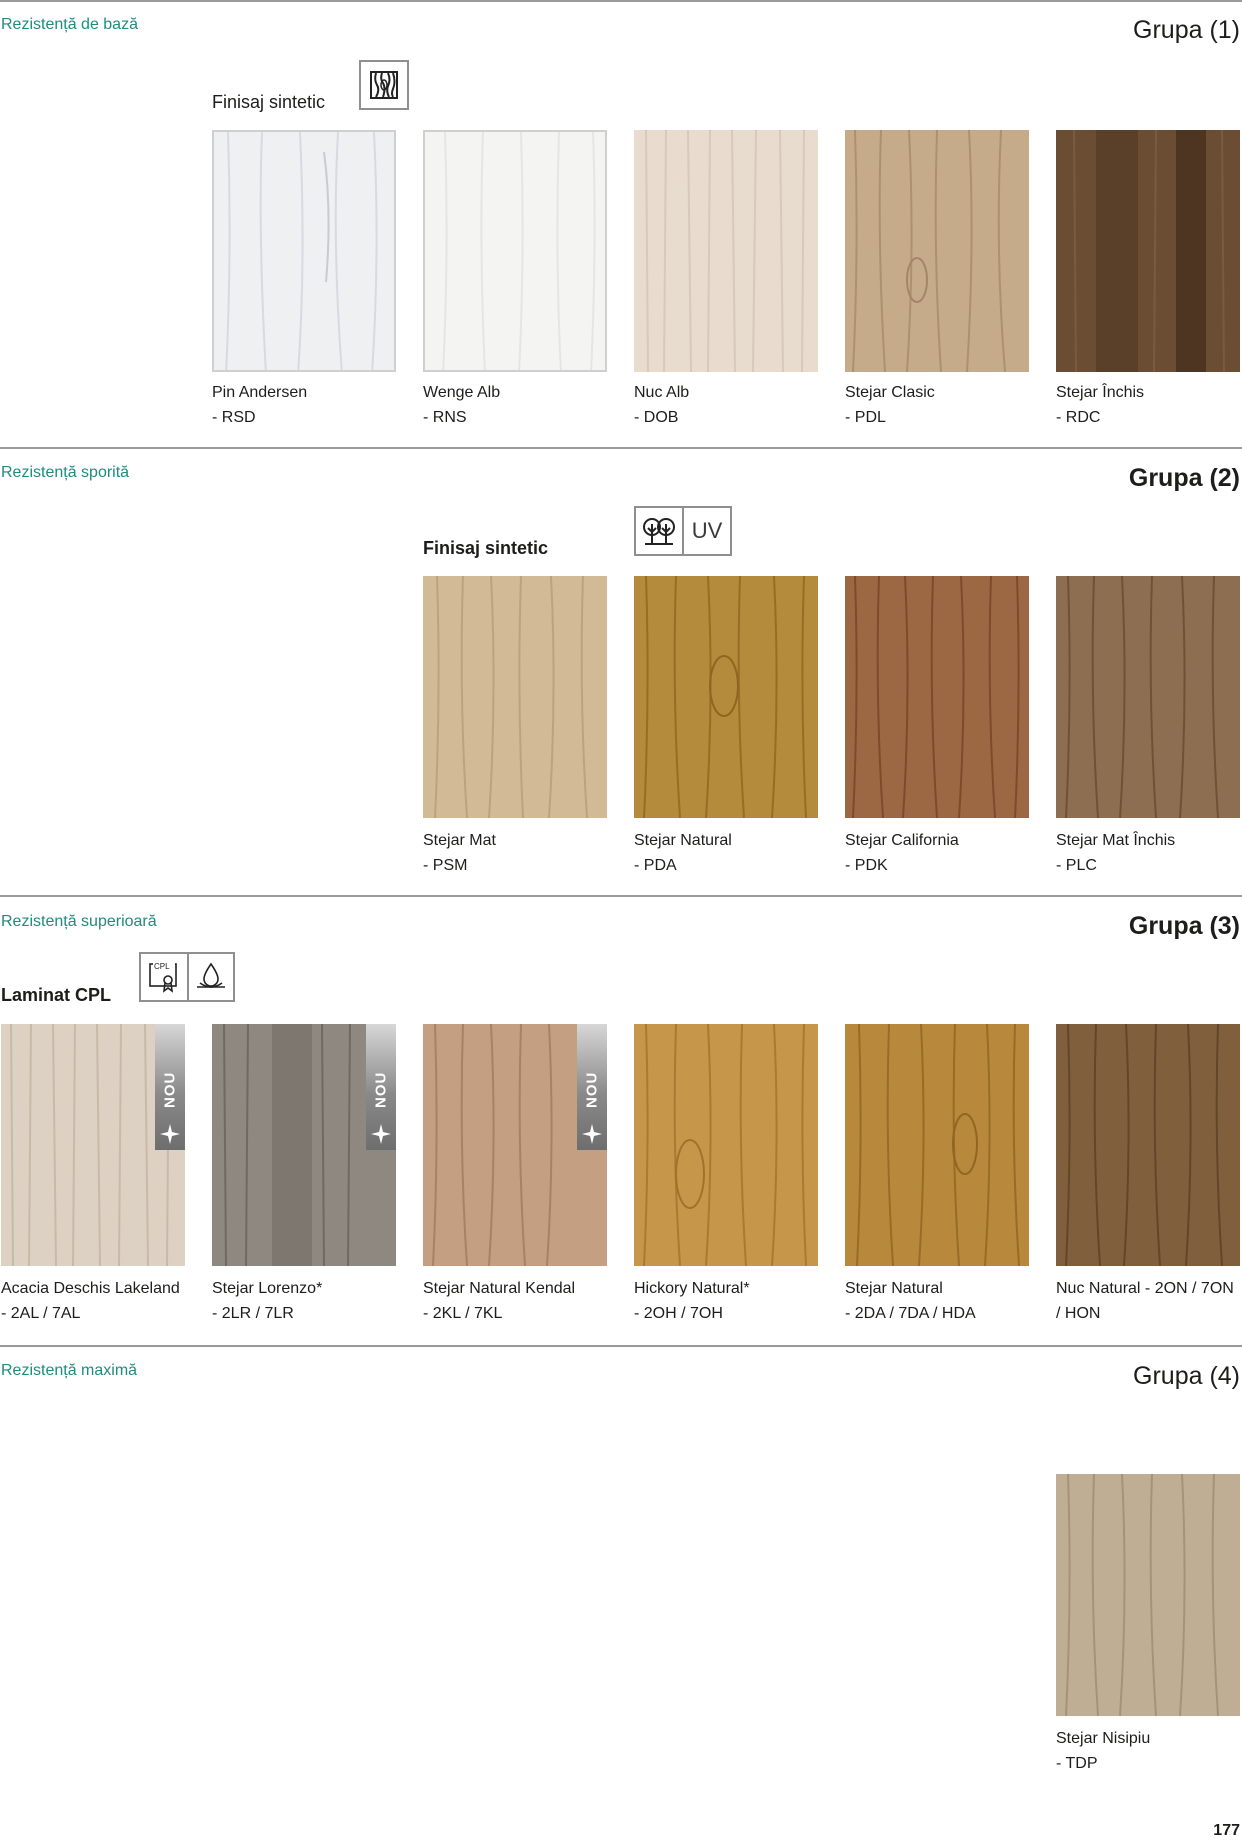 The height and width of the screenshot is (1840, 1242). I want to click on resistance-label: Rezistență superioară, so click(79, 921).